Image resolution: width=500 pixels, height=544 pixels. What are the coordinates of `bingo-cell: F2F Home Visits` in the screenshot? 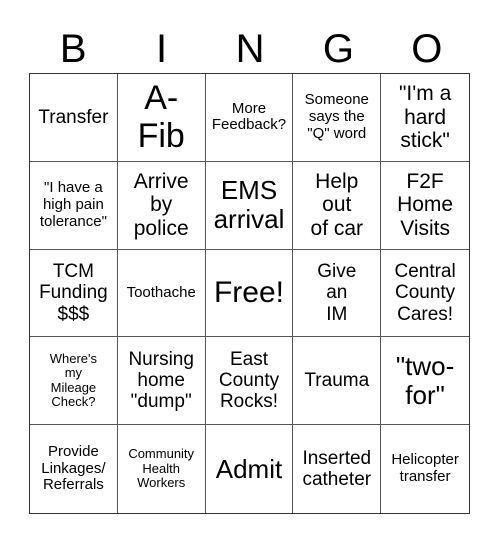 It's located at (425, 206).